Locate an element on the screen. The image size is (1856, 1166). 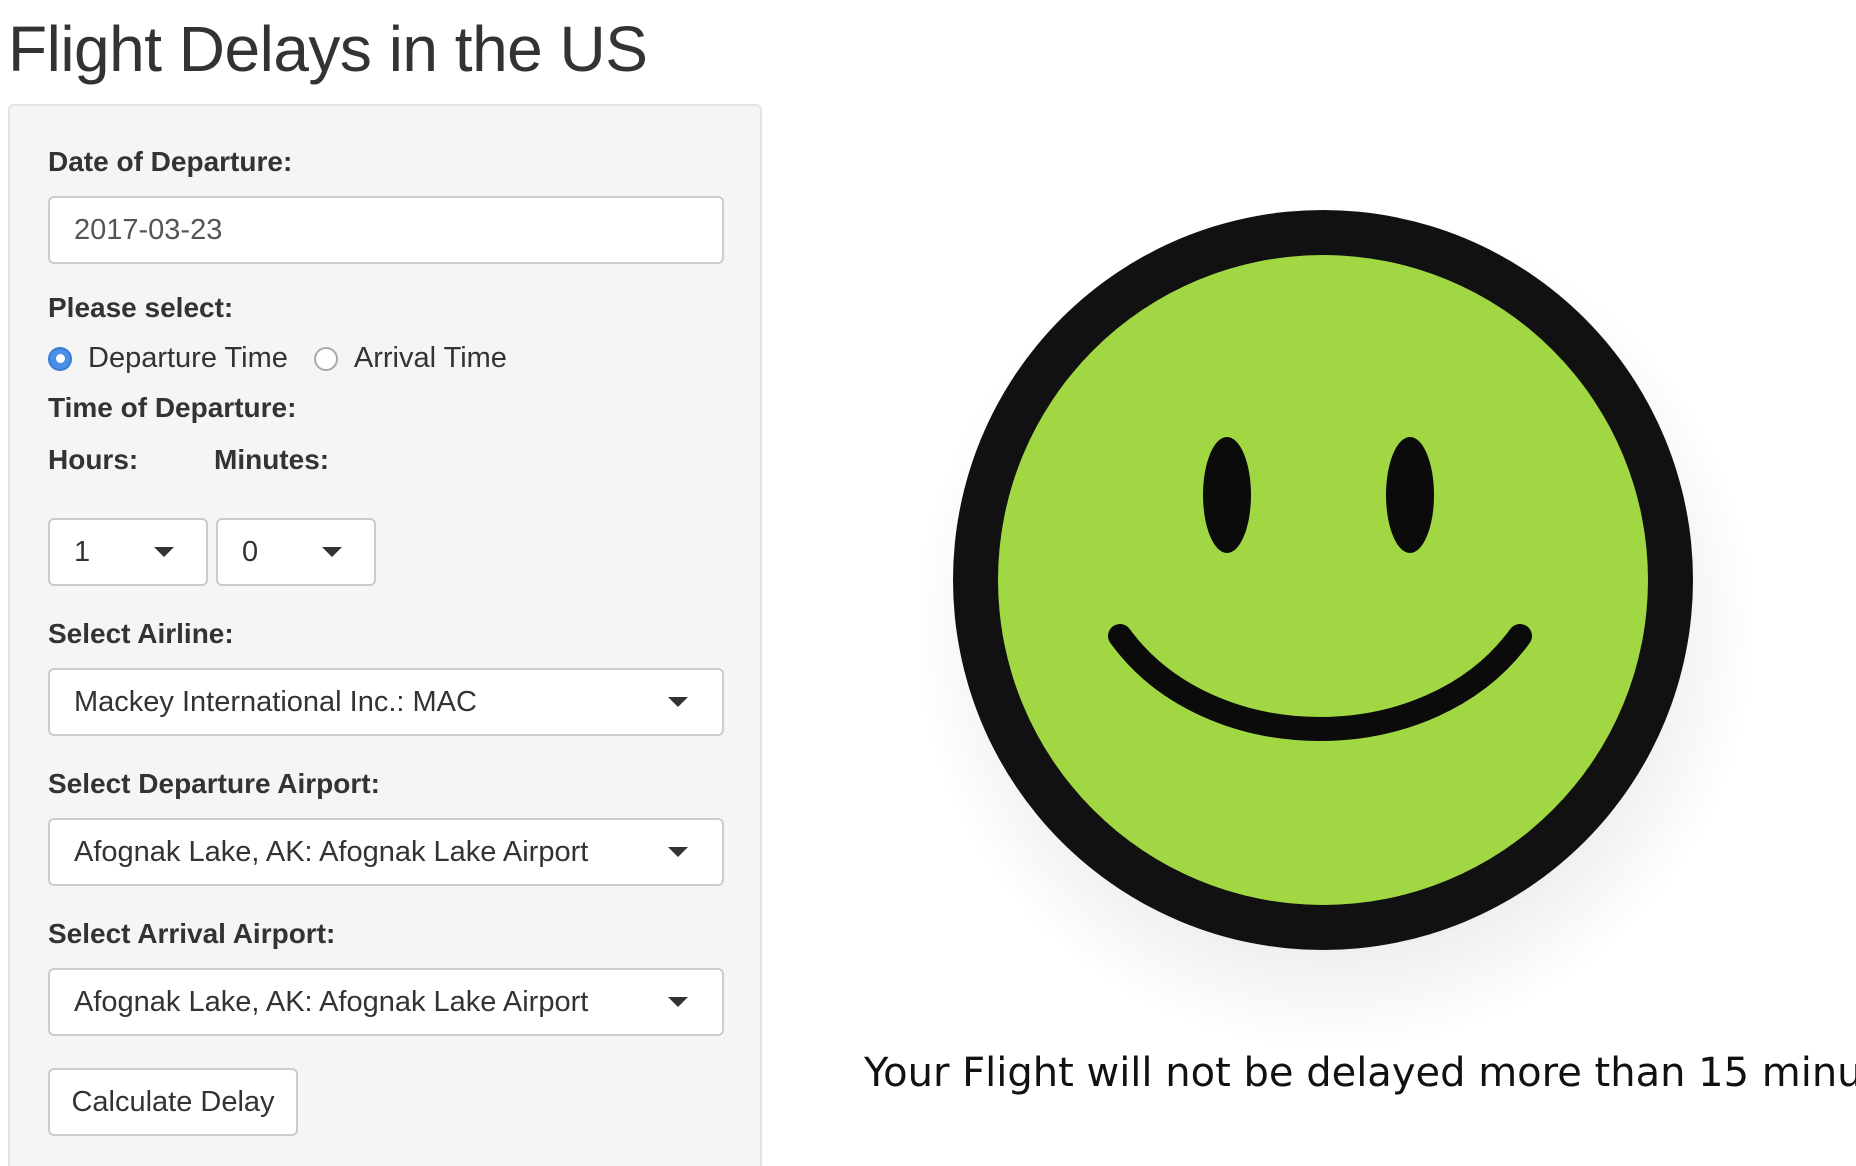
arrival-airport-select-value: Afognak Lake, AK: Afognak Lake Airport is located at coordinates (331, 1001).